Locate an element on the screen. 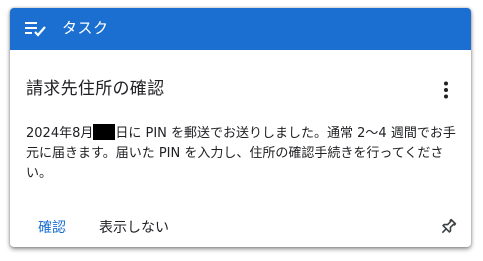  pin-icon is located at coordinates (448, 227).